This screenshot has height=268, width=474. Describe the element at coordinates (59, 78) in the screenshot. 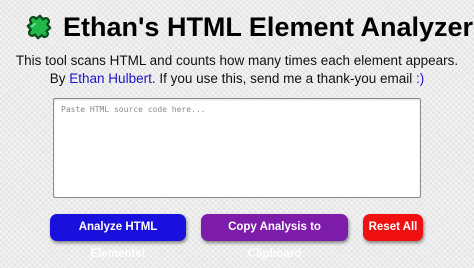

I see `by-prefix: By` at that location.